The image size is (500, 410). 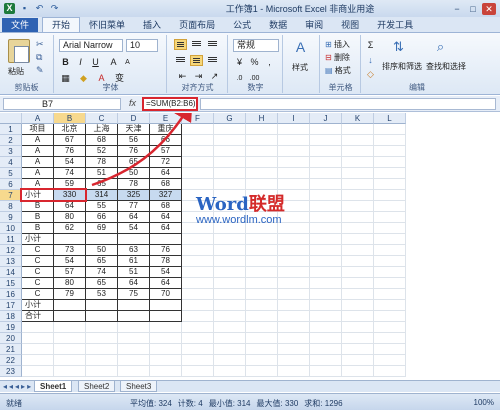 I want to click on cell-f6, so click(x=198, y=184).